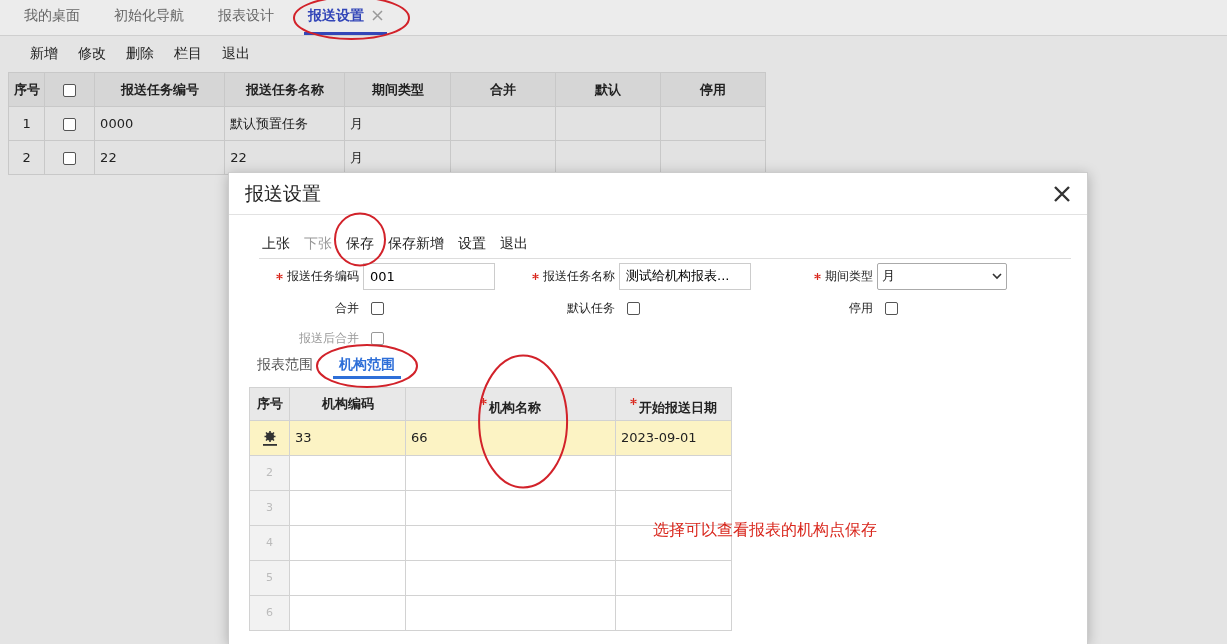  I want to click on toolbar-button: 上张, so click(276, 243).